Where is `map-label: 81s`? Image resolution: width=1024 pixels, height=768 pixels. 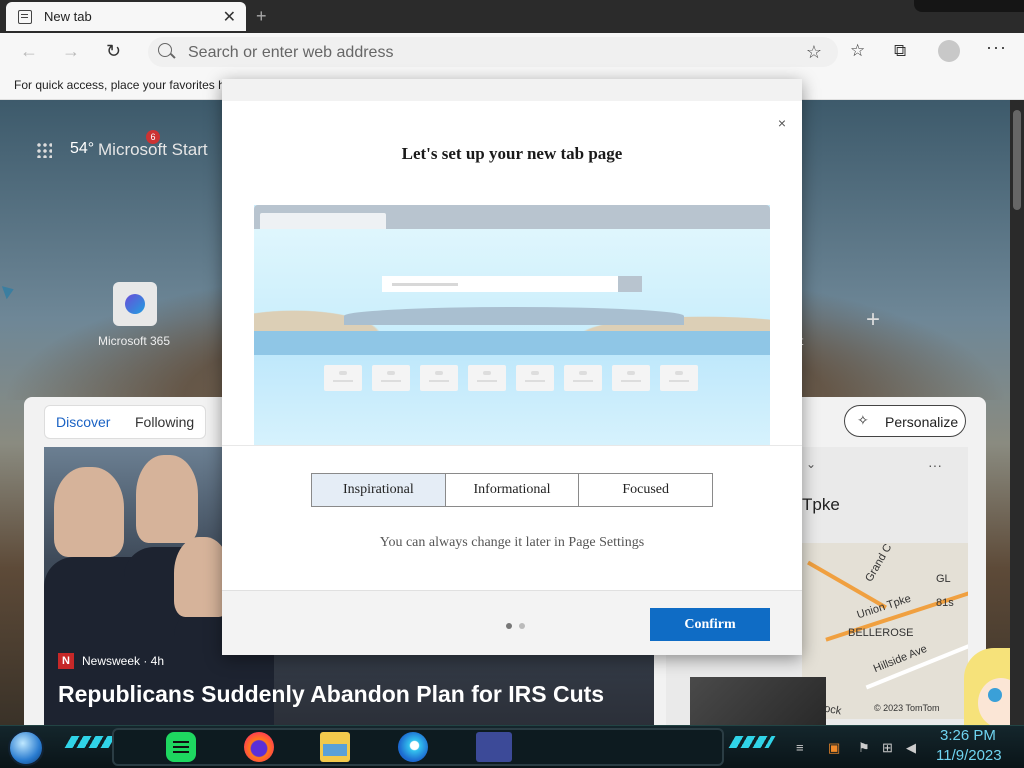
map-label: 81s is located at coordinates (945, 603).